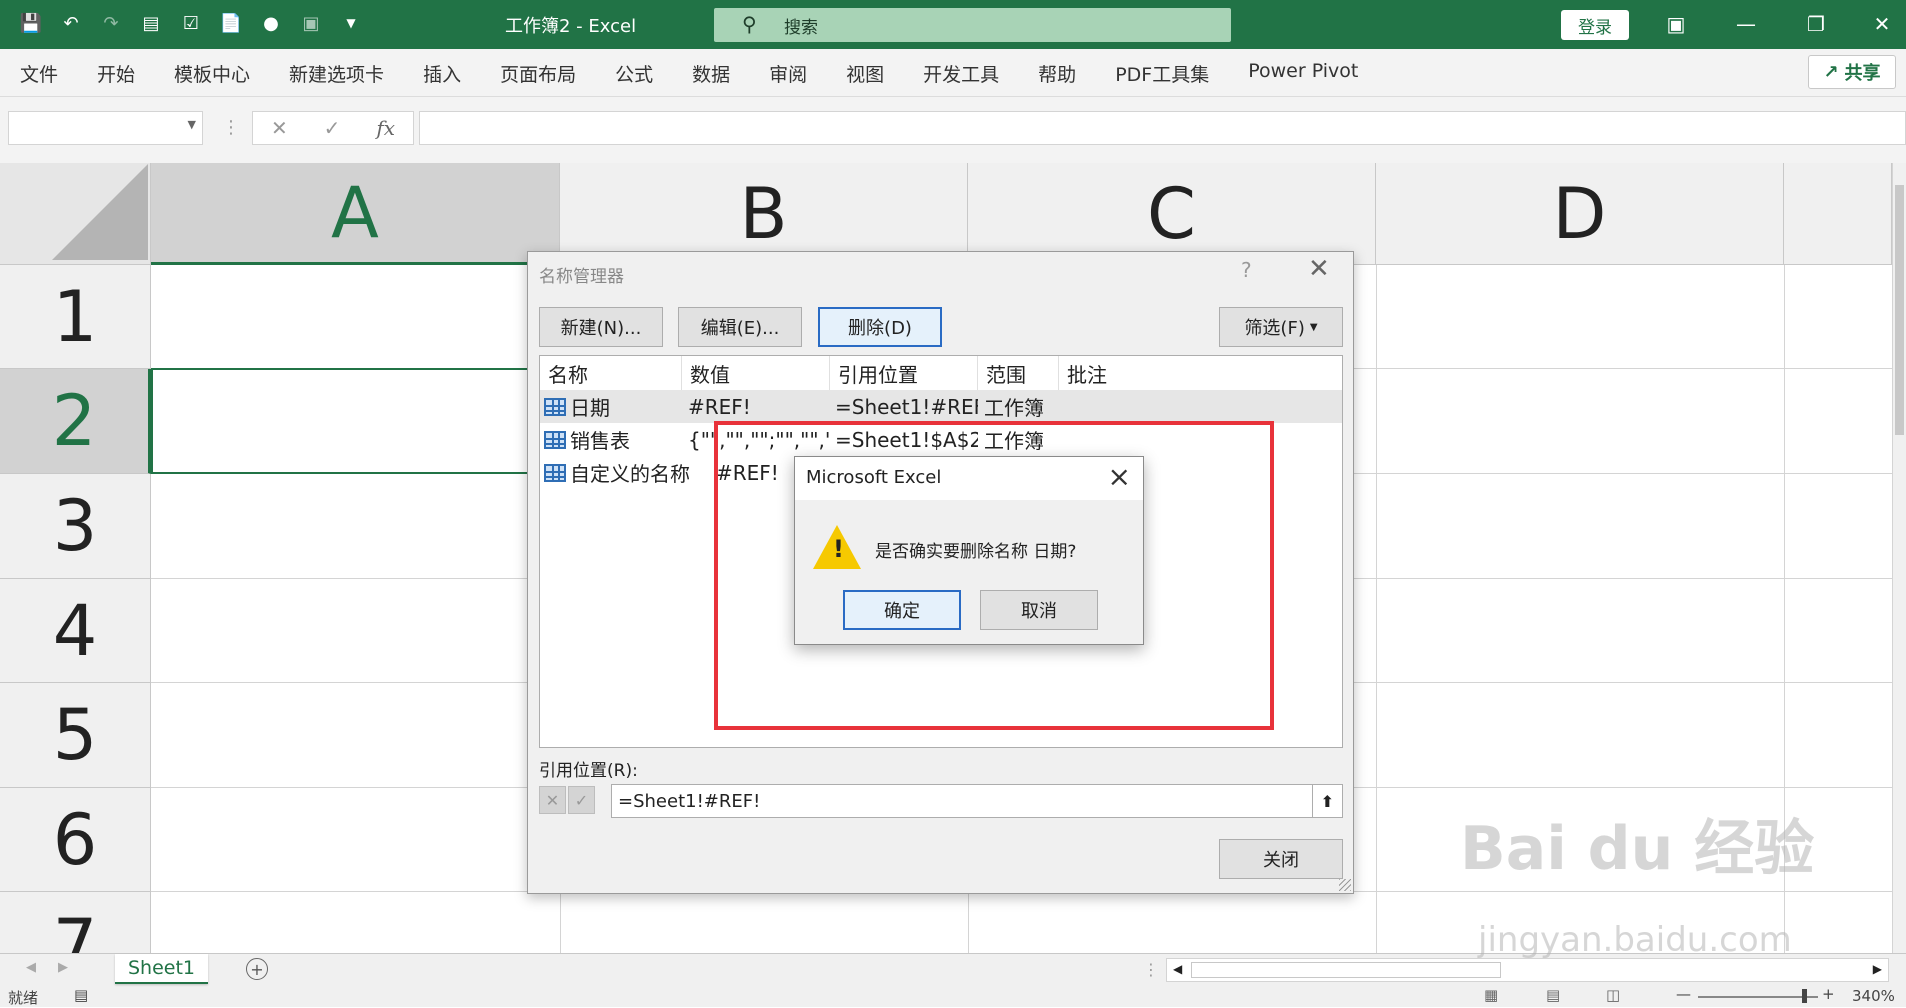  Describe the element at coordinates (355, 421) in the screenshot. I see `active-cell-a2` at that location.